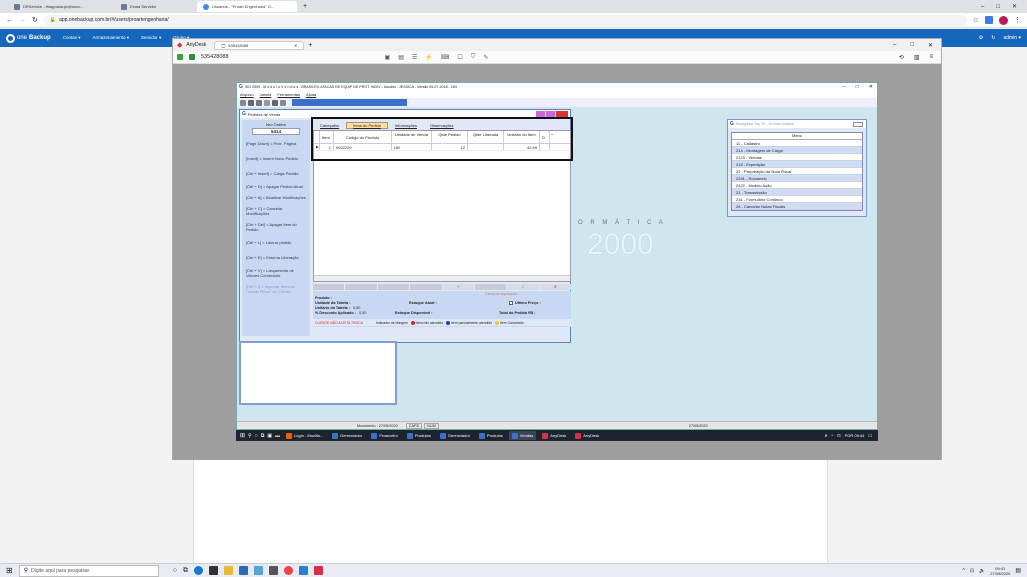  Describe the element at coordinates (485, 57) in the screenshot. I see `pen-icon: ✎` at that location.